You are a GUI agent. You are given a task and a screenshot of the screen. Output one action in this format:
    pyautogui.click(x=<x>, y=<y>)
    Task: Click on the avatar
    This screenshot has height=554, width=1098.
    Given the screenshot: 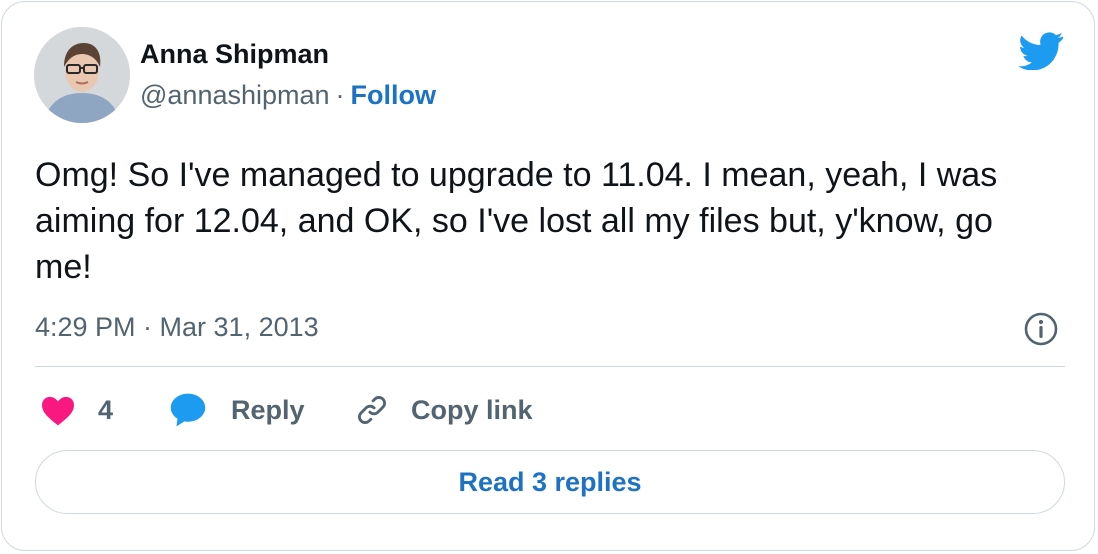 What is the action you would take?
    pyautogui.click(x=82, y=75)
    